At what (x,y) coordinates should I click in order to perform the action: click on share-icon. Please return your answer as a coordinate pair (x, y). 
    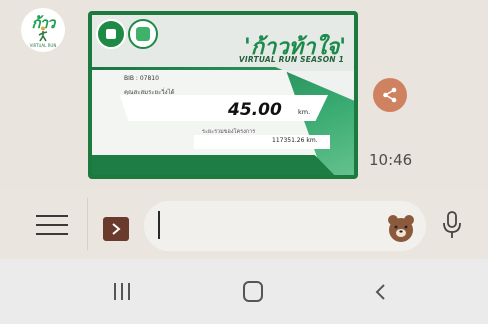
    Looking at the image, I should click on (390, 95).